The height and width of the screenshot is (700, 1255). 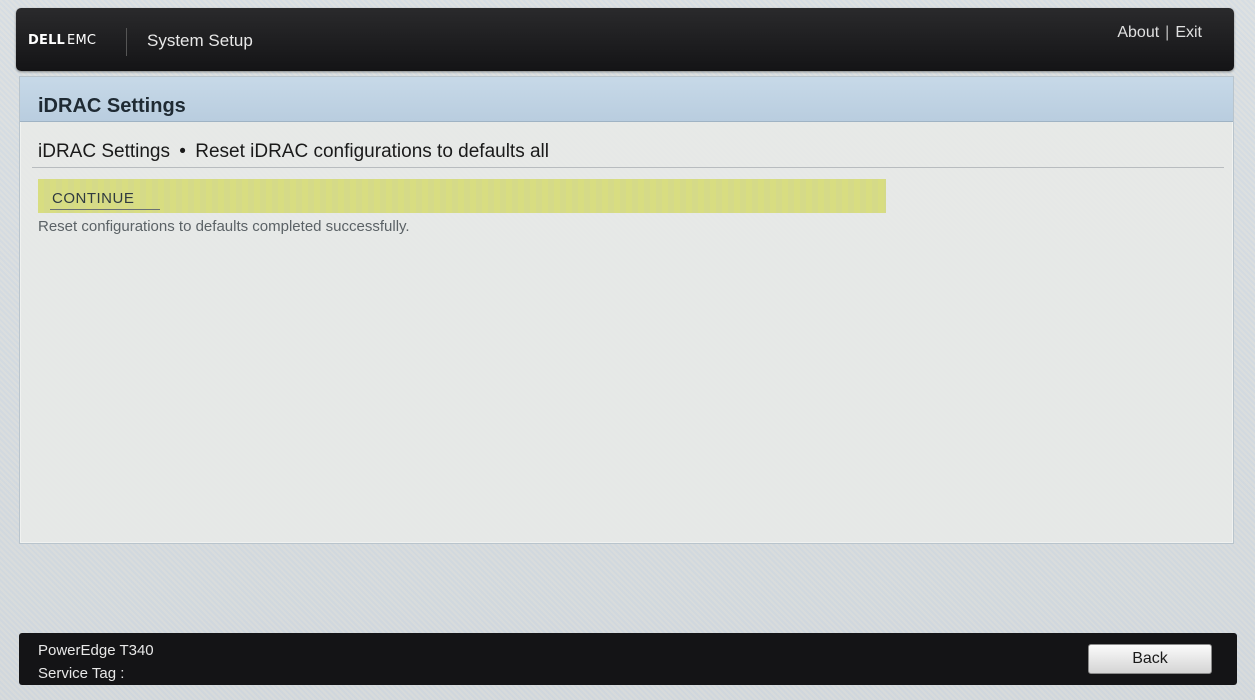 I want to click on exit-link: Exit, so click(x=1188, y=32).